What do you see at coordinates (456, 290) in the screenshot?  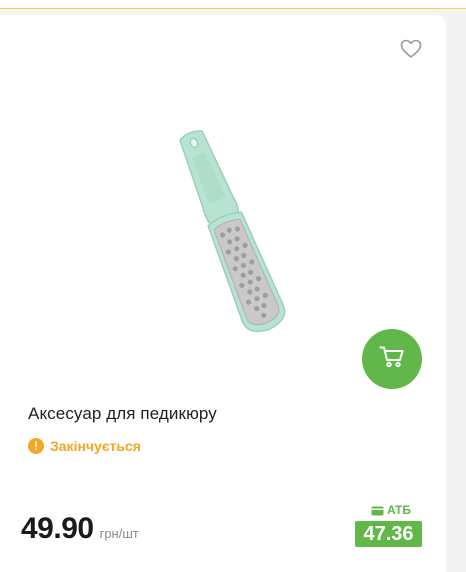 I see `page-background-strip` at bounding box center [456, 290].